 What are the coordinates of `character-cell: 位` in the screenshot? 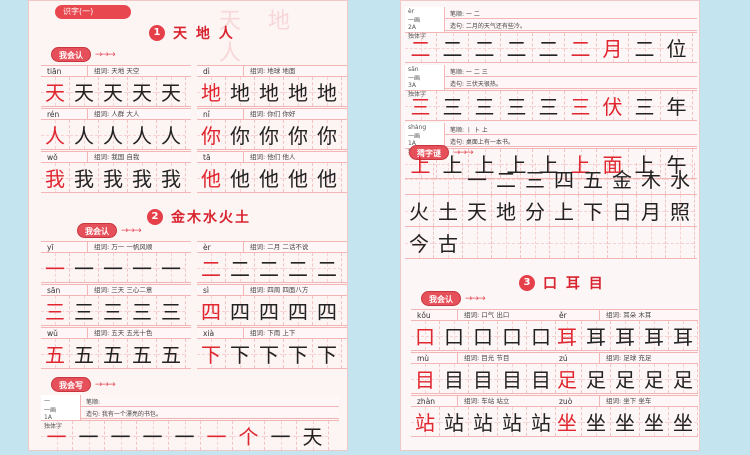 It's located at (677, 47).